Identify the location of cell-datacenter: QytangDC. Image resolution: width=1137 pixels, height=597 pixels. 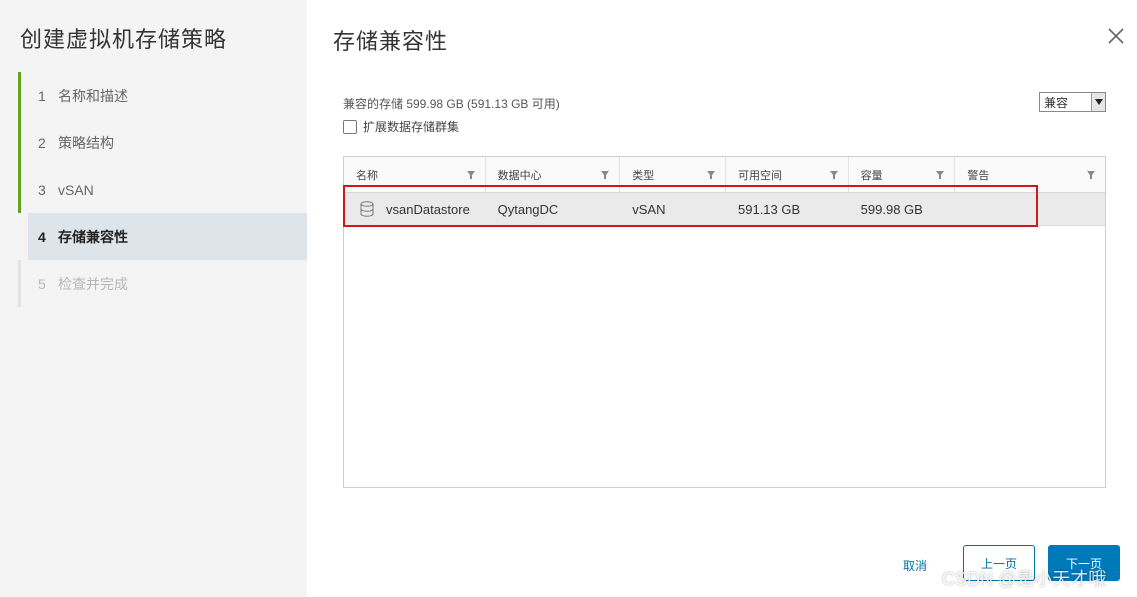
(528, 209).